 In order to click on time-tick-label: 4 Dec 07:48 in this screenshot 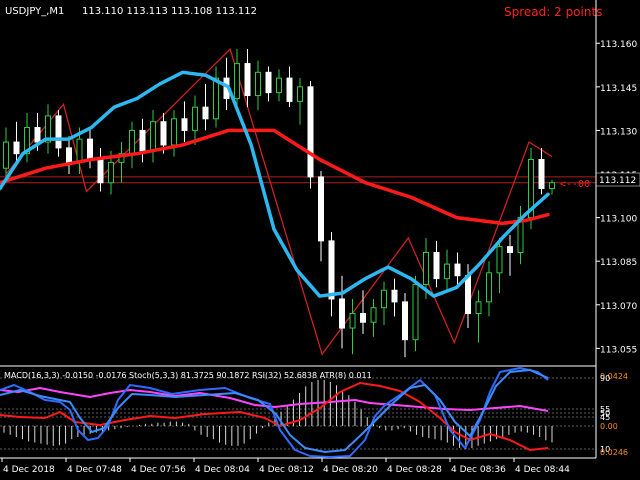, I will do `click(94, 470)`.